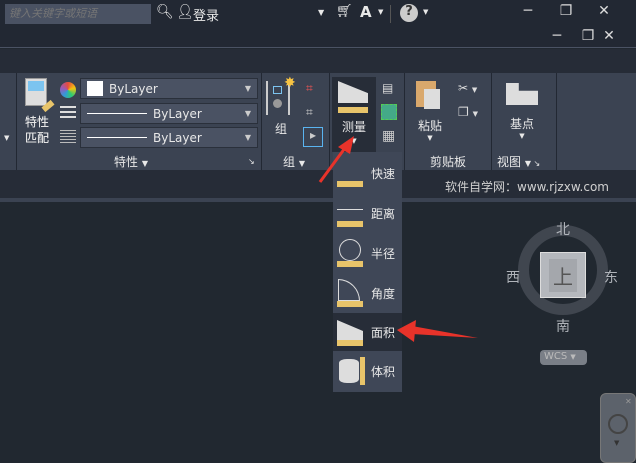 Image resolution: width=636 pixels, height=463 pixels. What do you see at coordinates (628, 401) in the screenshot?
I see `close-icon: ✕` at bounding box center [628, 401].